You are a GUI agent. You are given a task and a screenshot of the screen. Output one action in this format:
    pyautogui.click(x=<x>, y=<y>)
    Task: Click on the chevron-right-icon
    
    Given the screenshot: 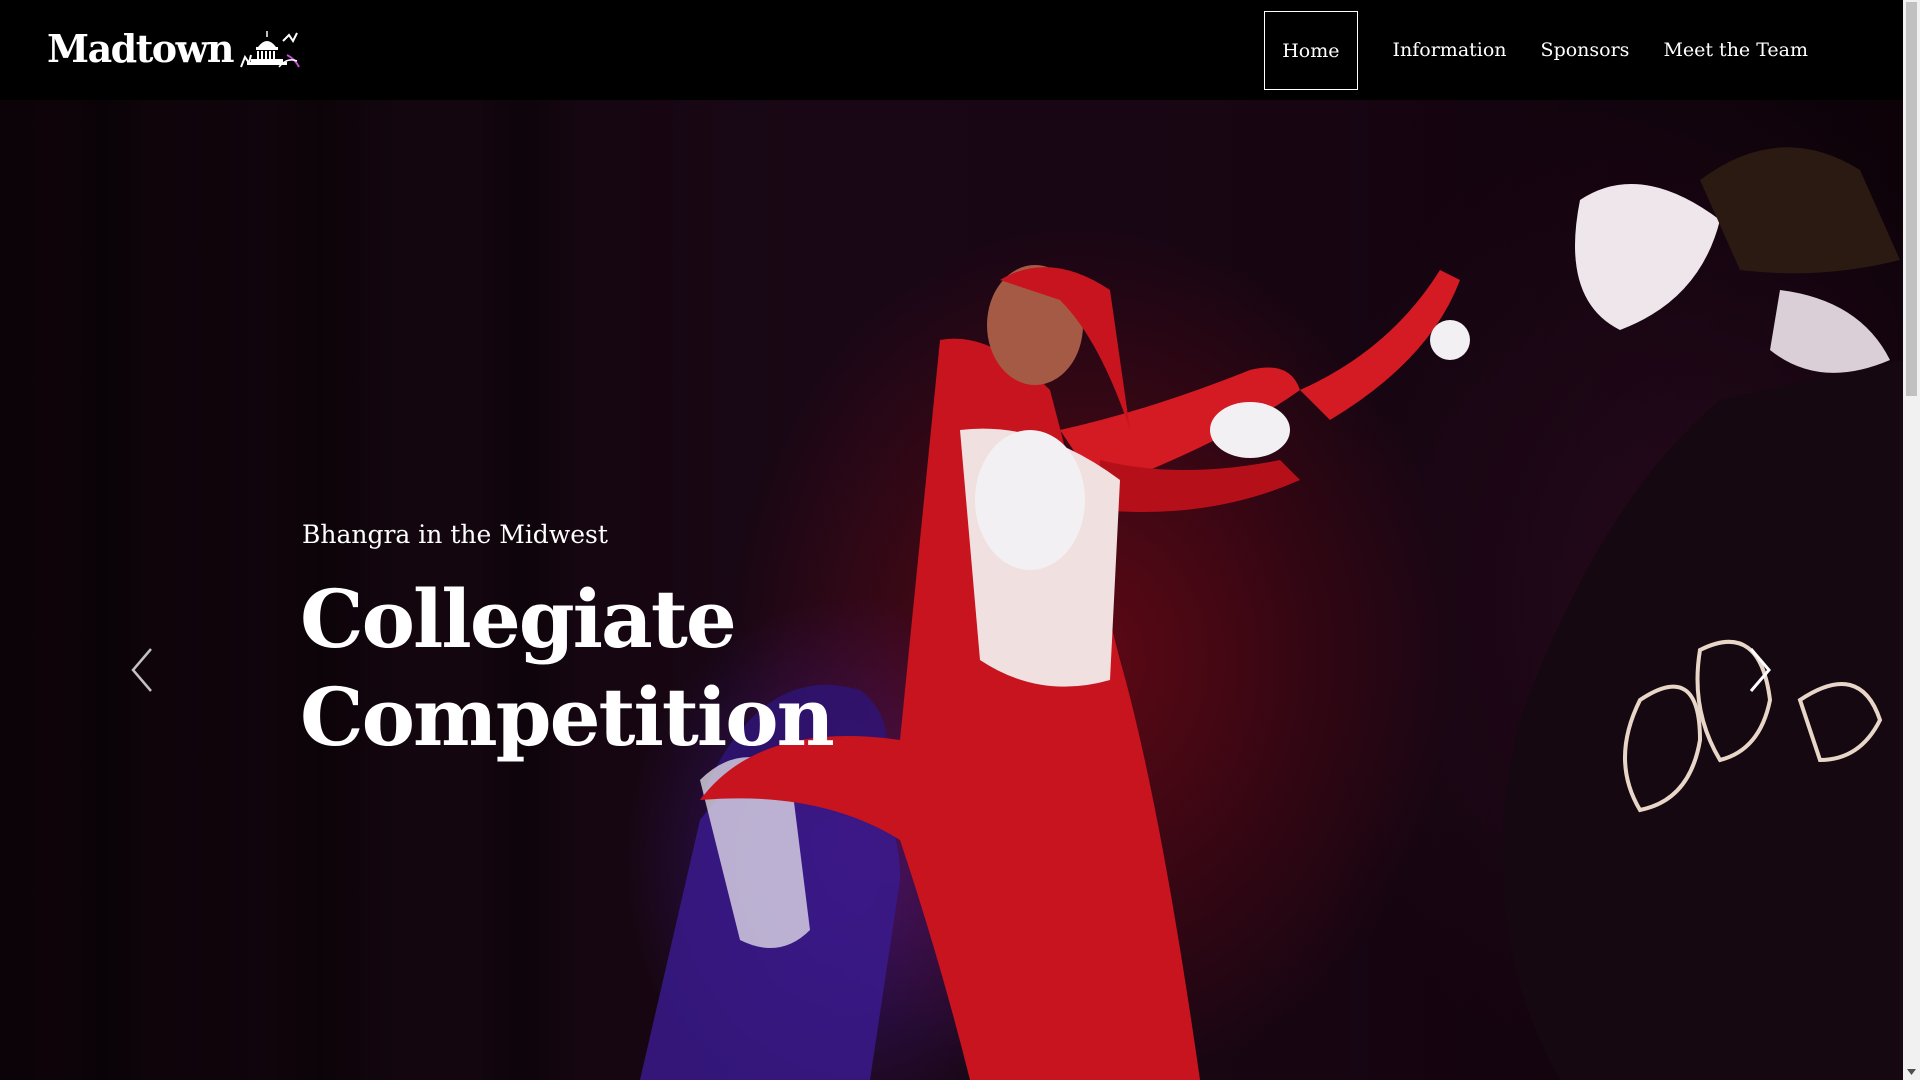 What is the action you would take?
    pyautogui.click(x=1760, y=670)
    